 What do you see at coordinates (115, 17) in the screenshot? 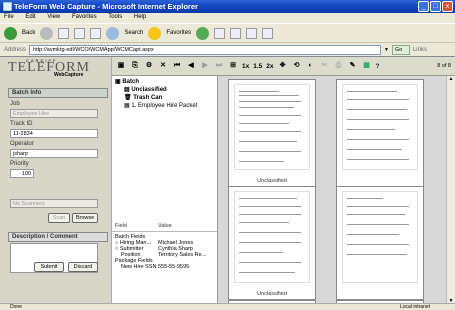
I see `menu-tools: Tools` at bounding box center [115, 17].